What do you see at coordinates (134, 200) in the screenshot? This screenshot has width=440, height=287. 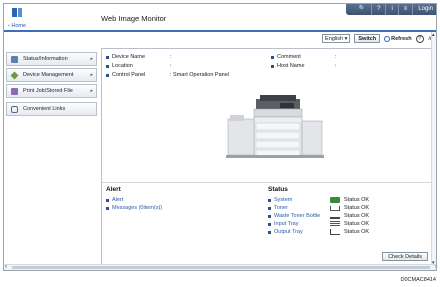 I see `alert-link: Alert` at bounding box center [134, 200].